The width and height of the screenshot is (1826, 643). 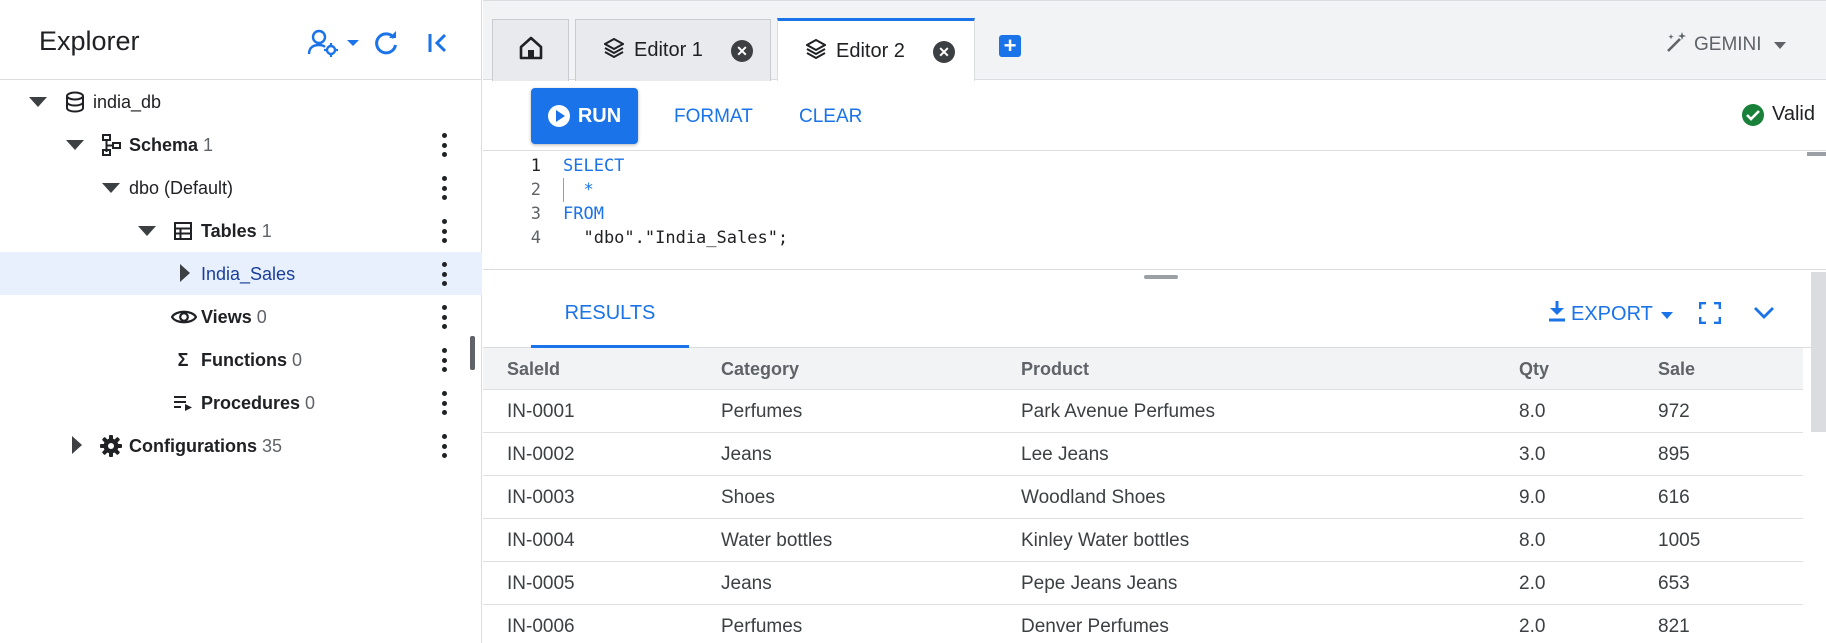 I want to click on export-button: EXPORT, so click(x=1610, y=314).